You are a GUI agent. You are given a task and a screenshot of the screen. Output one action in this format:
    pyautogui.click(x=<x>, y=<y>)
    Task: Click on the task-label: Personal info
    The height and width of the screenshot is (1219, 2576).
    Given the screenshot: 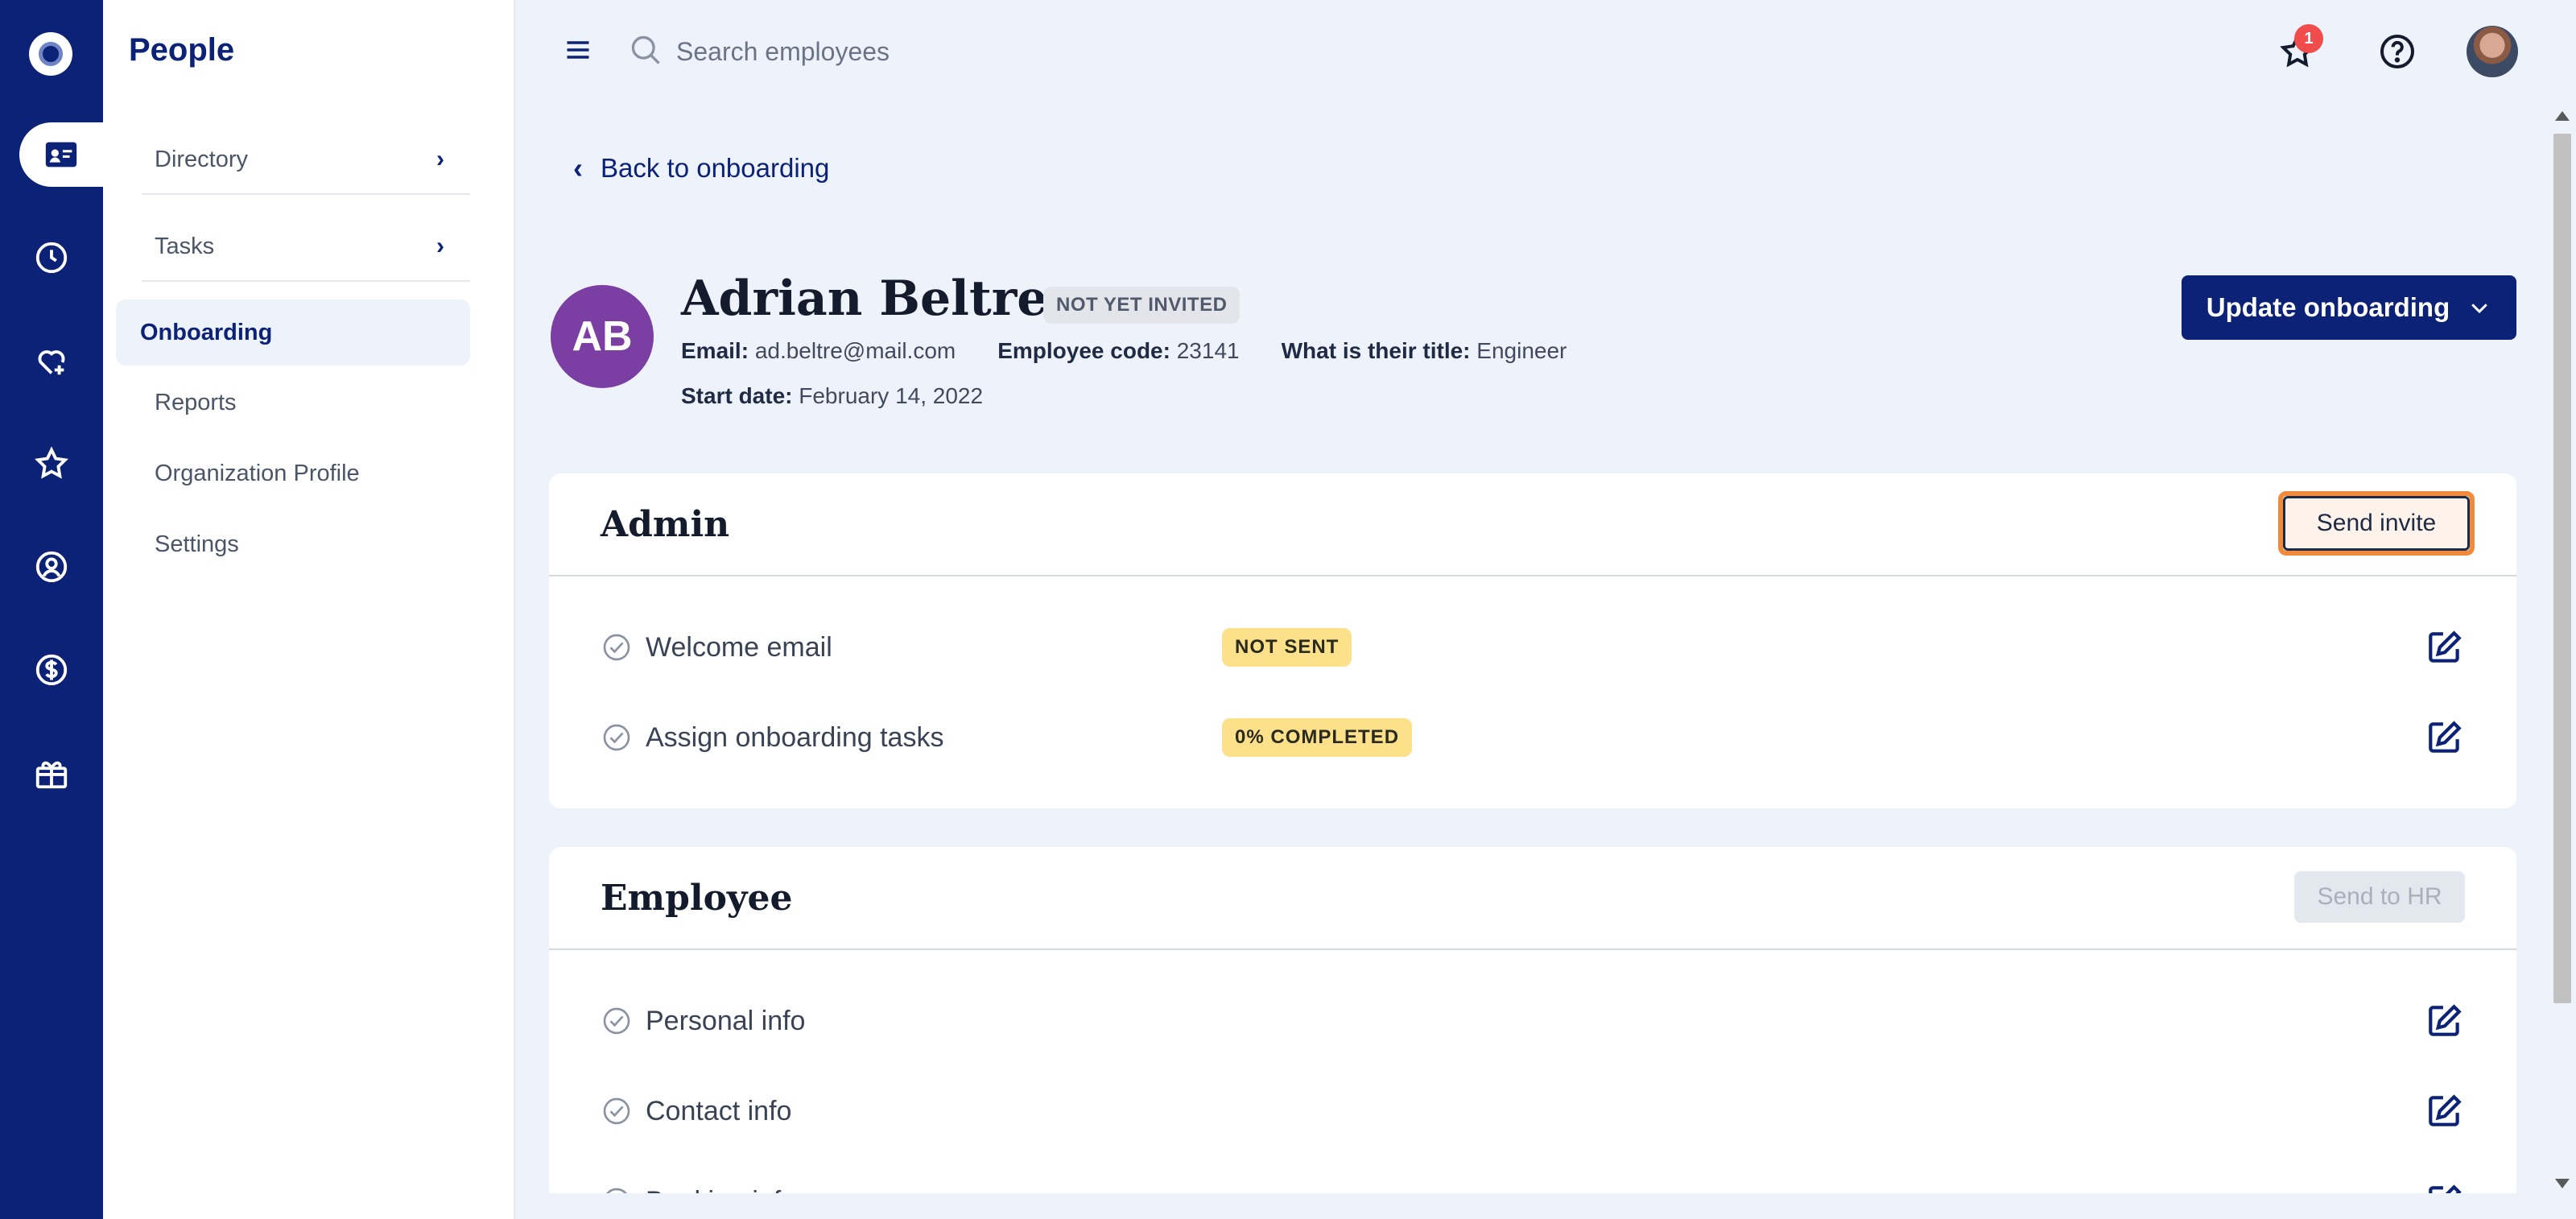 What is the action you would take?
    pyautogui.click(x=726, y=1021)
    